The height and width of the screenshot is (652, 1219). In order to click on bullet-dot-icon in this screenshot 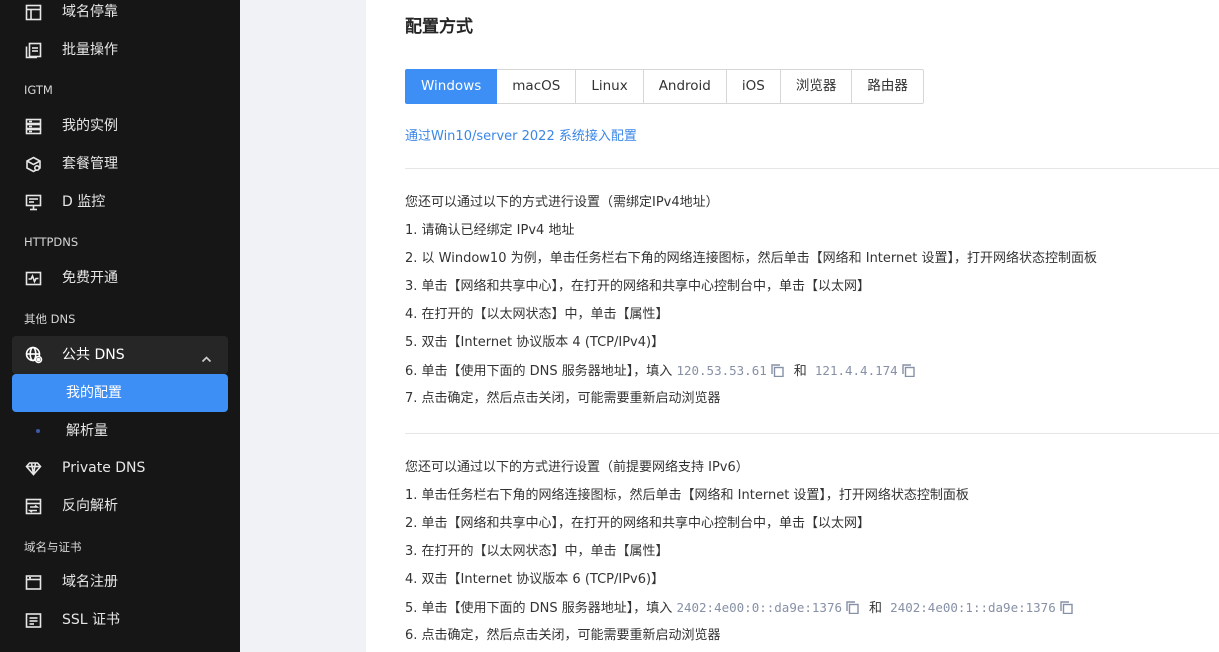, I will do `click(38, 431)`.